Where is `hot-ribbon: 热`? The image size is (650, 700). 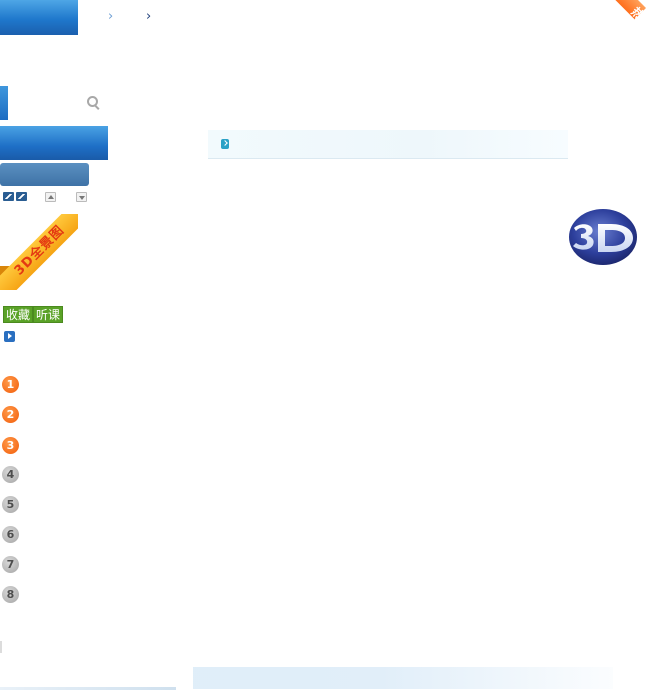
hot-ribbon: 热 is located at coordinates (625, 17).